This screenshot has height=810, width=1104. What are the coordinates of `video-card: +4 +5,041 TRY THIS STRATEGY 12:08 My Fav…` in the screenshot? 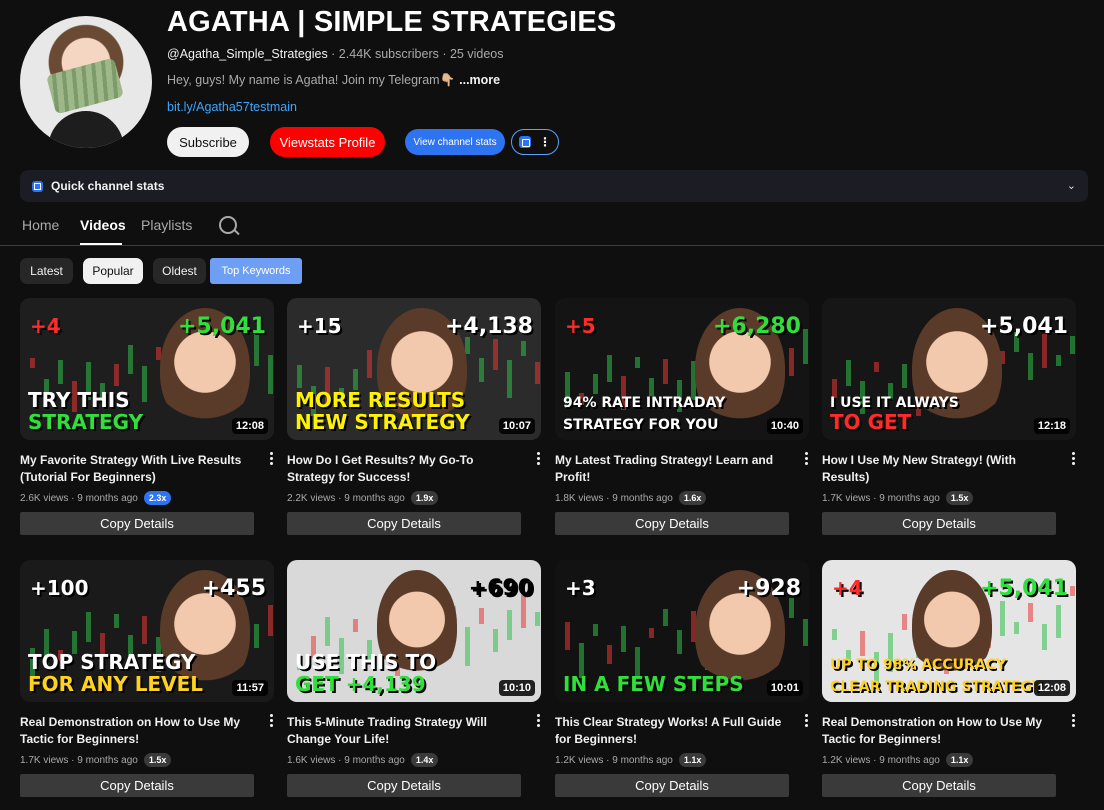 It's located at (147, 416).